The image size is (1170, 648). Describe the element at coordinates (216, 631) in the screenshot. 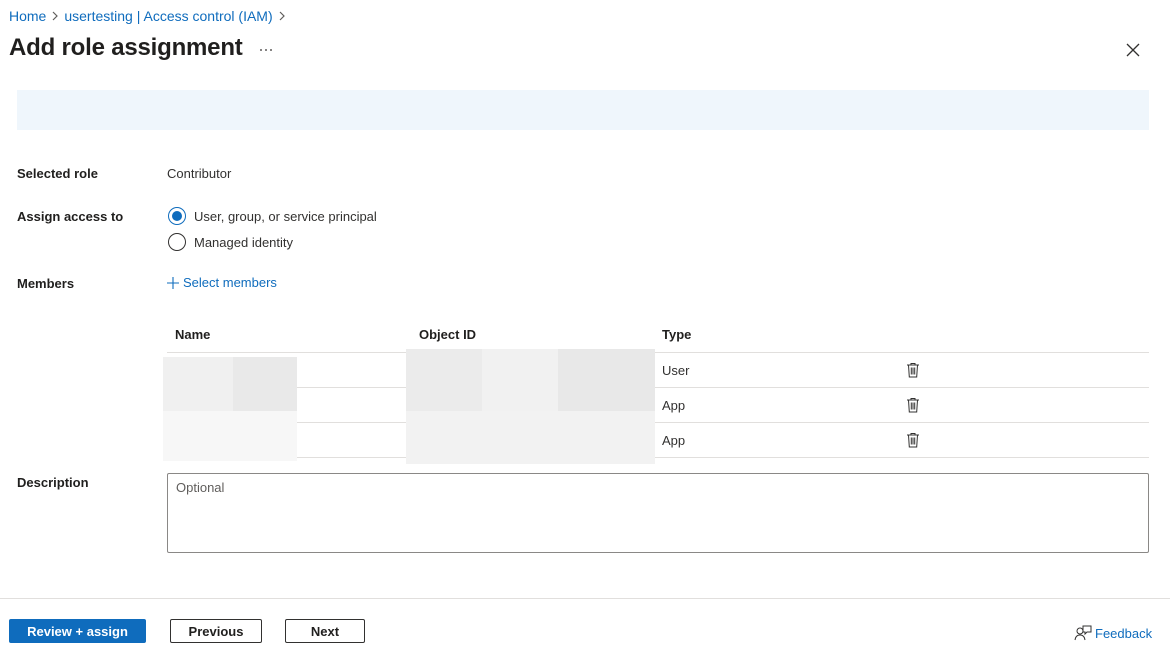

I see `previous-button: Previous` at that location.